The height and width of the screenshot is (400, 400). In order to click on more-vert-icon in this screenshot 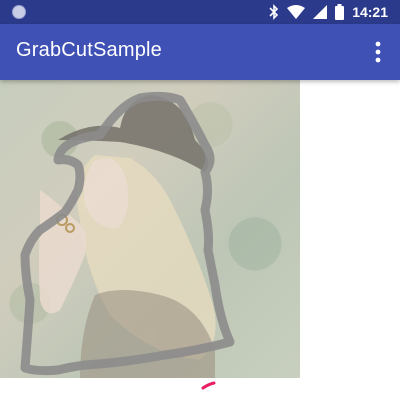, I will do `click(378, 52)`.